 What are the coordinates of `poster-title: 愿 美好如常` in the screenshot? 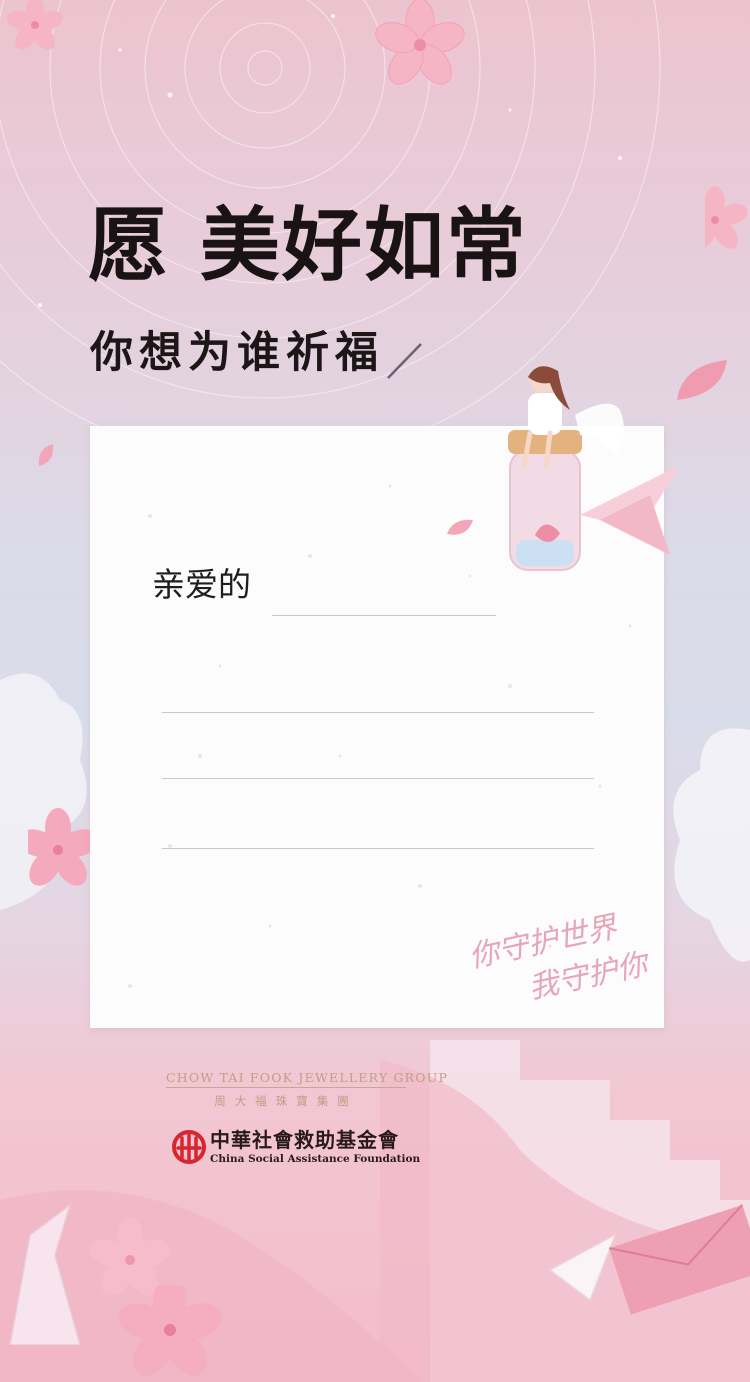 It's located at (308, 245).